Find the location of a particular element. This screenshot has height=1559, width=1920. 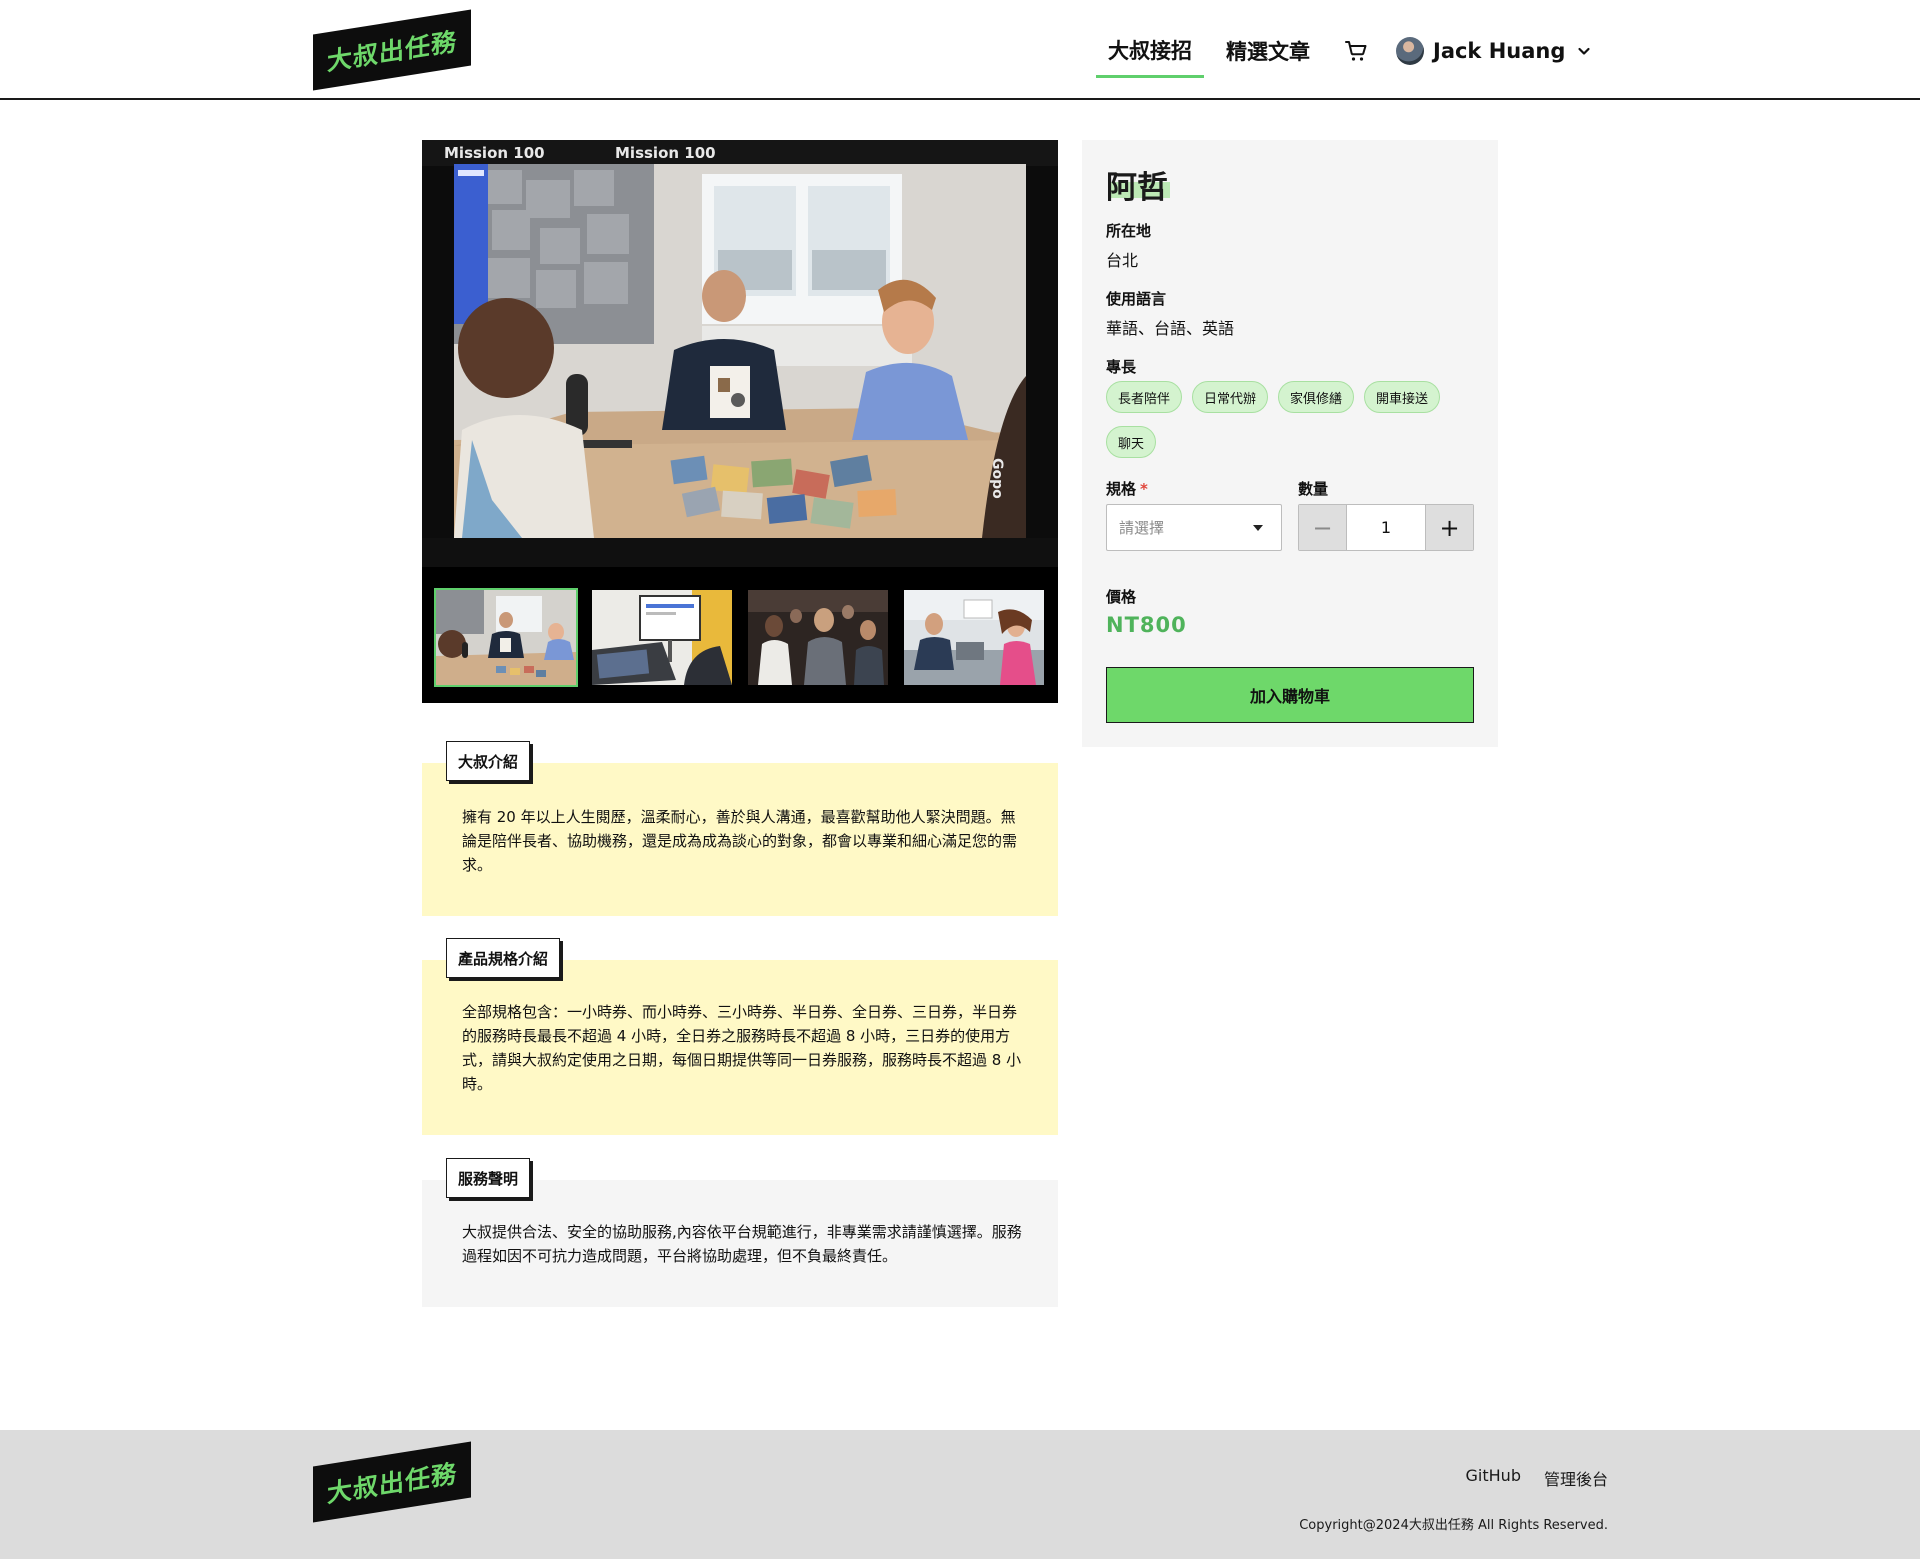

product-gallery: Mission 100 Mission 100 Gopo is located at coordinates (740, 421).